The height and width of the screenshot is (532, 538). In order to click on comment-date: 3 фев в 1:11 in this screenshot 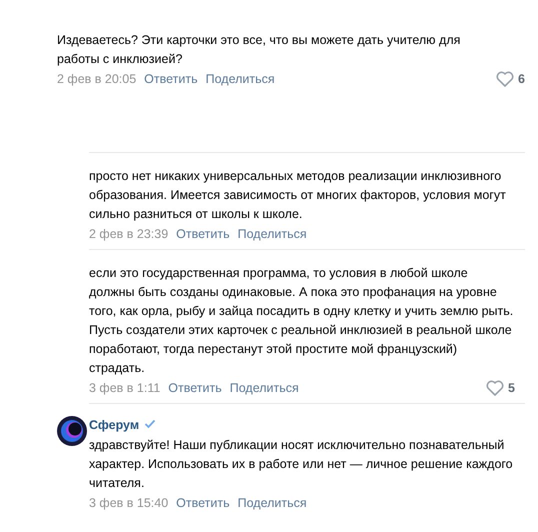, I will do `click(124, 388)`.